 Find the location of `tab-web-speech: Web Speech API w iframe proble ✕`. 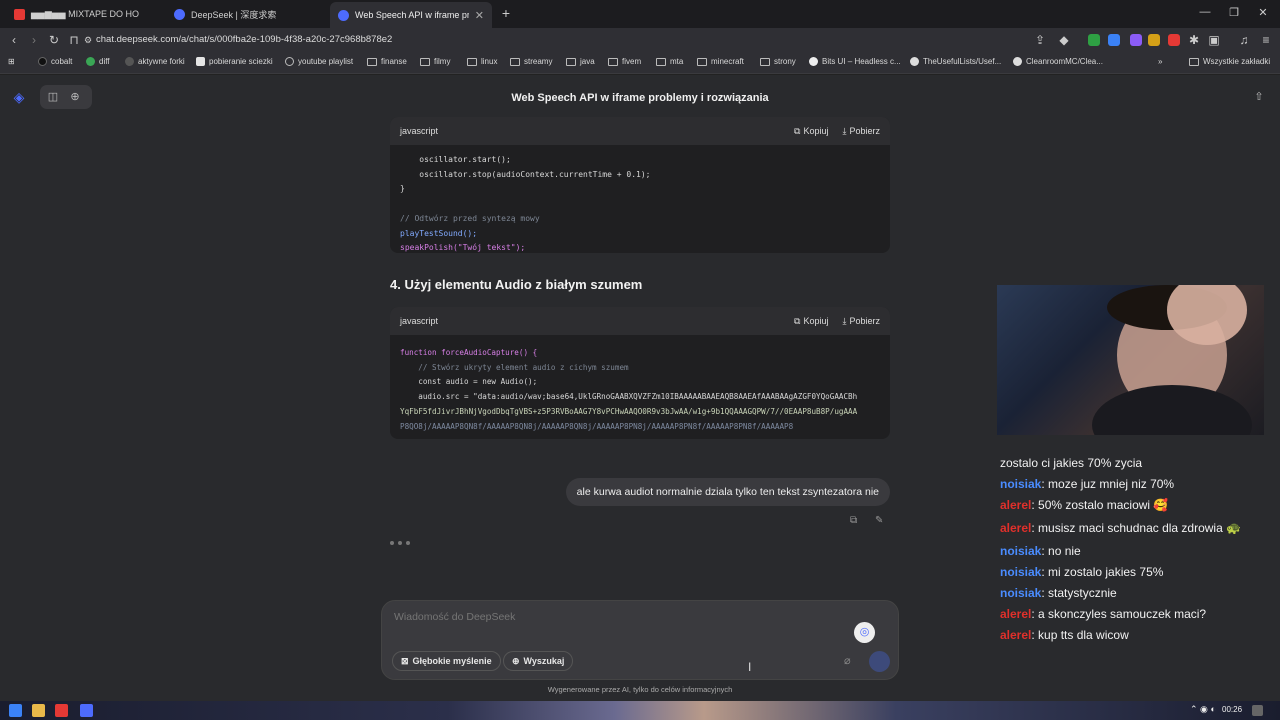

tab-web-speech: Web Speech API w iframe proble ✕ is located at coordinates (411, 15).